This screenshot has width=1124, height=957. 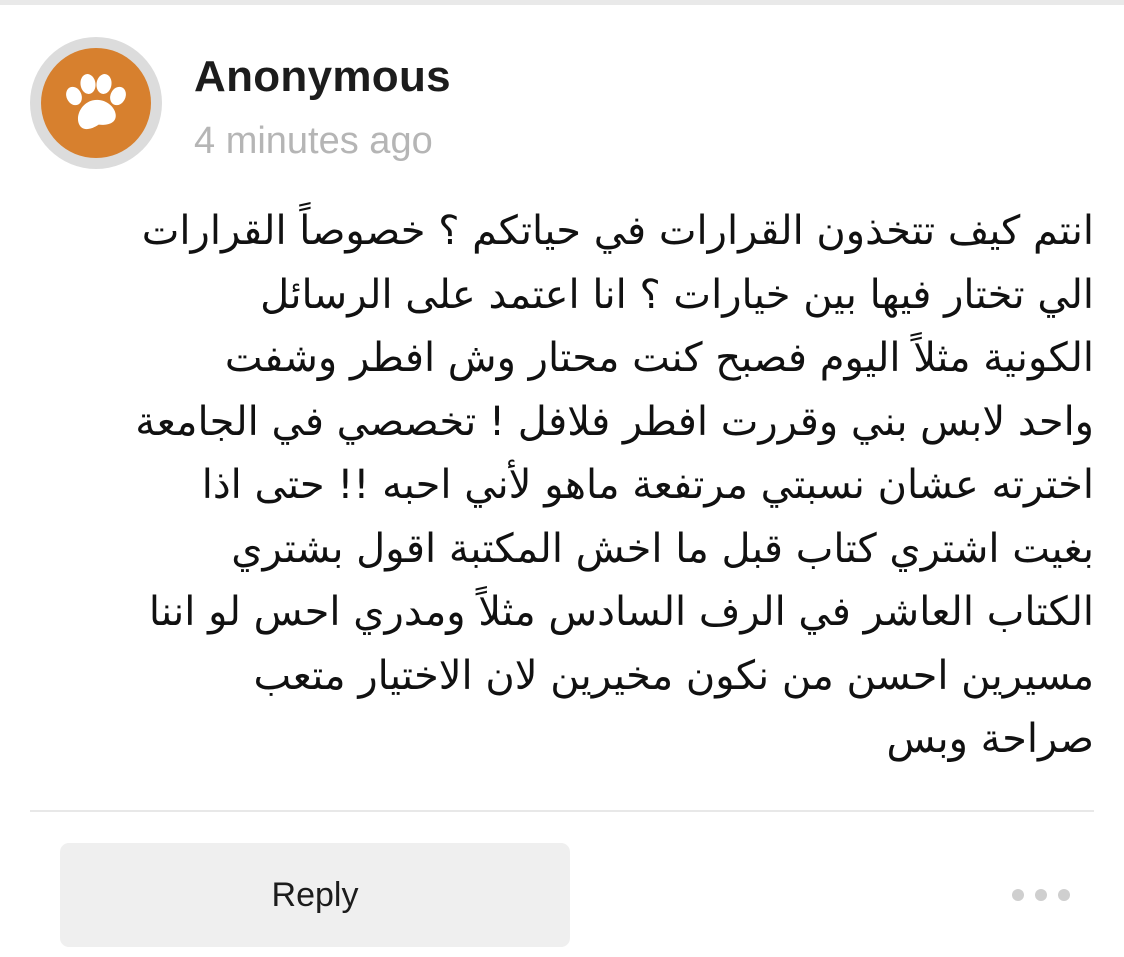 I want to click on paw-icon, so click(x=96, y=102).